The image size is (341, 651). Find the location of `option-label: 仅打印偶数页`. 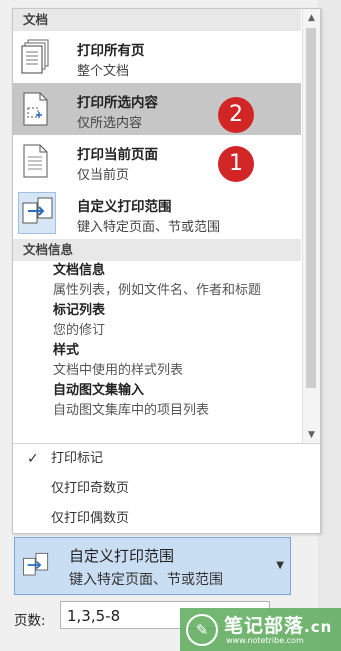

option-label: 仅打印偶数页 is located at coordinates (90, 518).